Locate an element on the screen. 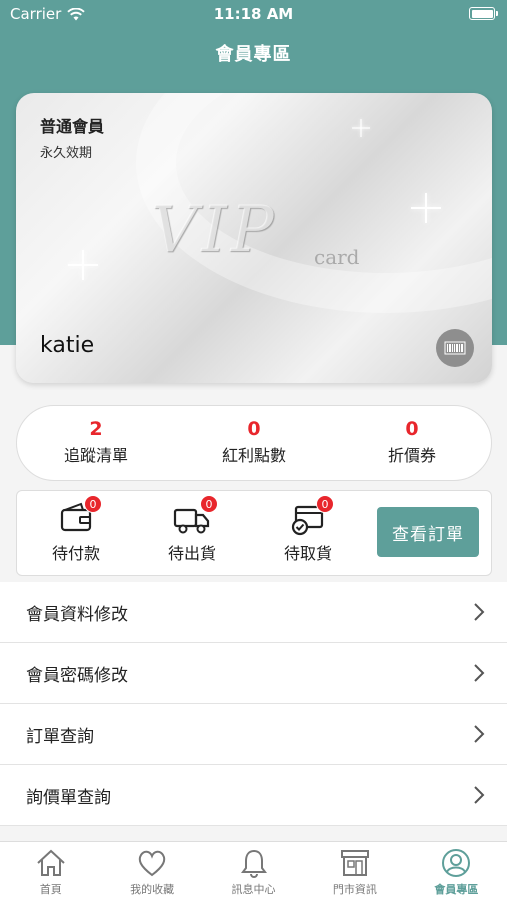 This screenshot has height=900, width=507. tab-favorites: 我的收藏 is located at coordinates (151, 871).